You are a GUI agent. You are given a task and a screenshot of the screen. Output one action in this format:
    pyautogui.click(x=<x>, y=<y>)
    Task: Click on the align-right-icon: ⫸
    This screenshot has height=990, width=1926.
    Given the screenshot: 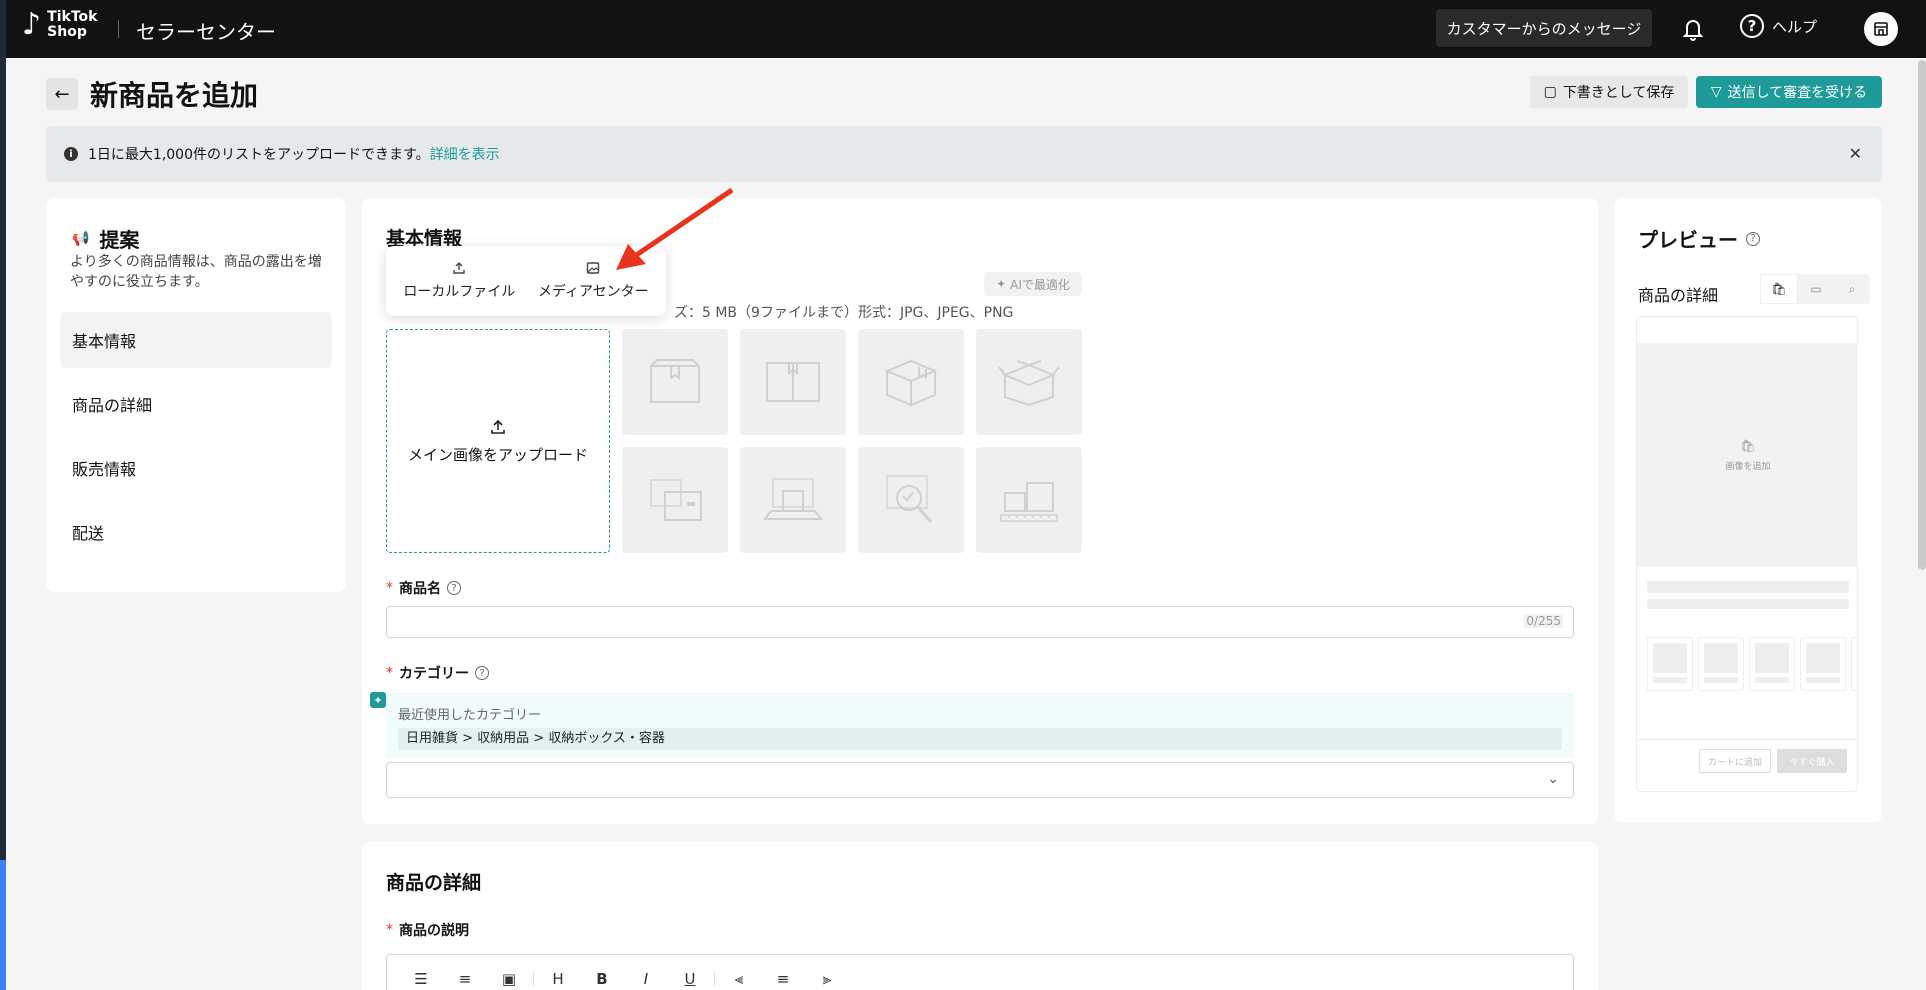 What is the action you would take?
    pyautogui.click(x=827, y=979)
    